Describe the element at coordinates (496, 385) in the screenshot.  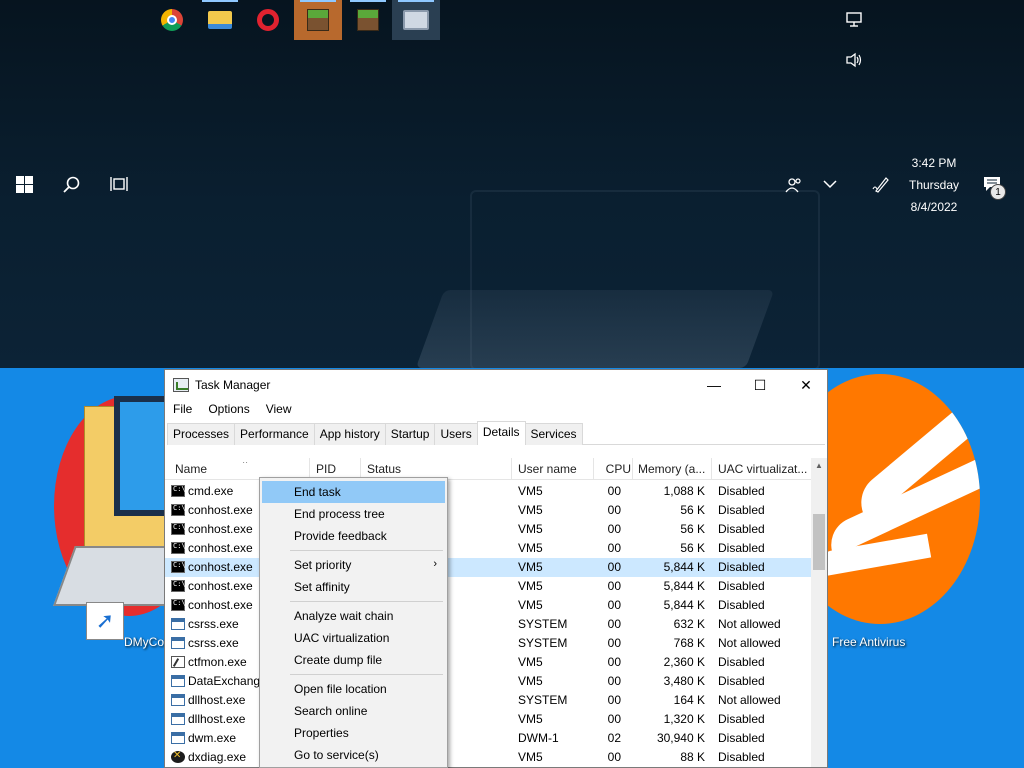
I see `title-bar: Task Manager — ☐ ✕` at that location.